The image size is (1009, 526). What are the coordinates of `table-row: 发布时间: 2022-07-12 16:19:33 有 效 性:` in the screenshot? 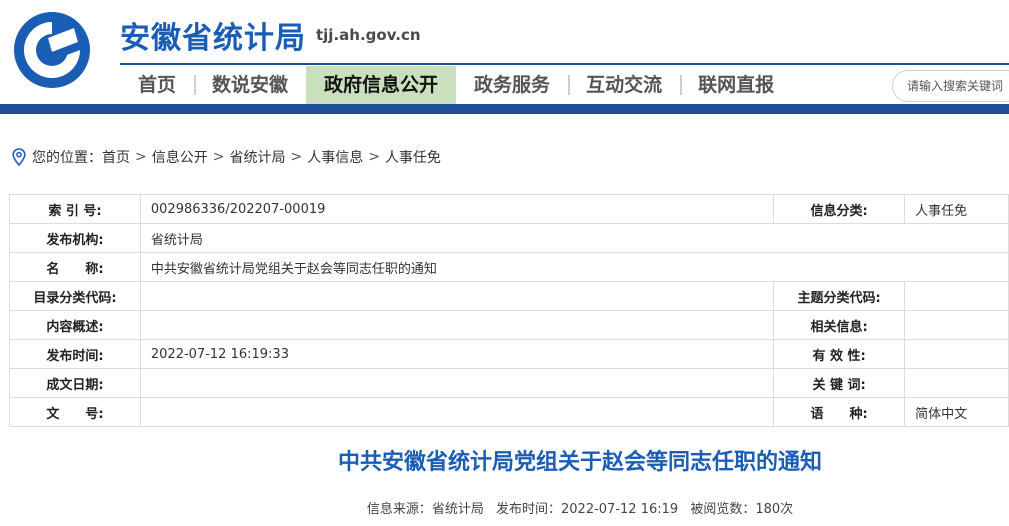 It's located at (509, 354).